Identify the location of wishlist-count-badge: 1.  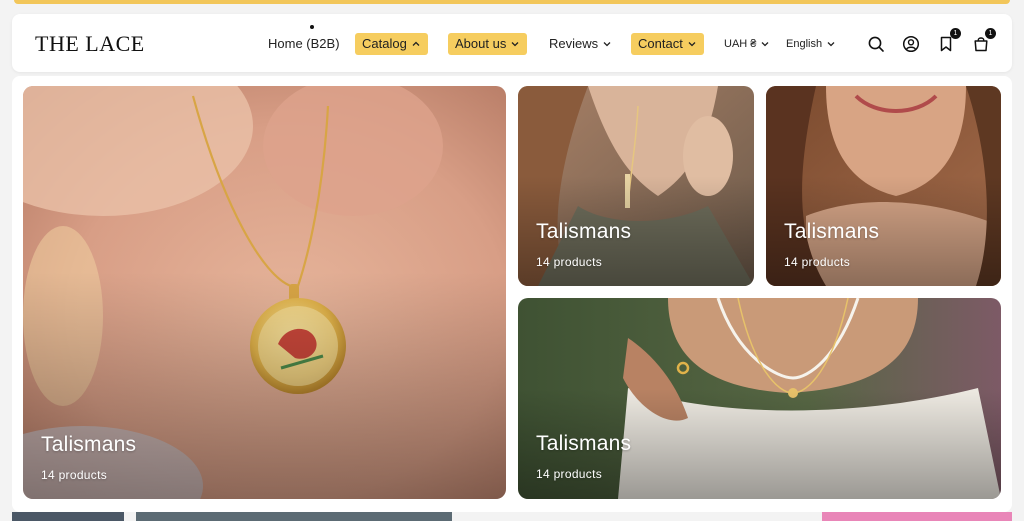
(955, 33).